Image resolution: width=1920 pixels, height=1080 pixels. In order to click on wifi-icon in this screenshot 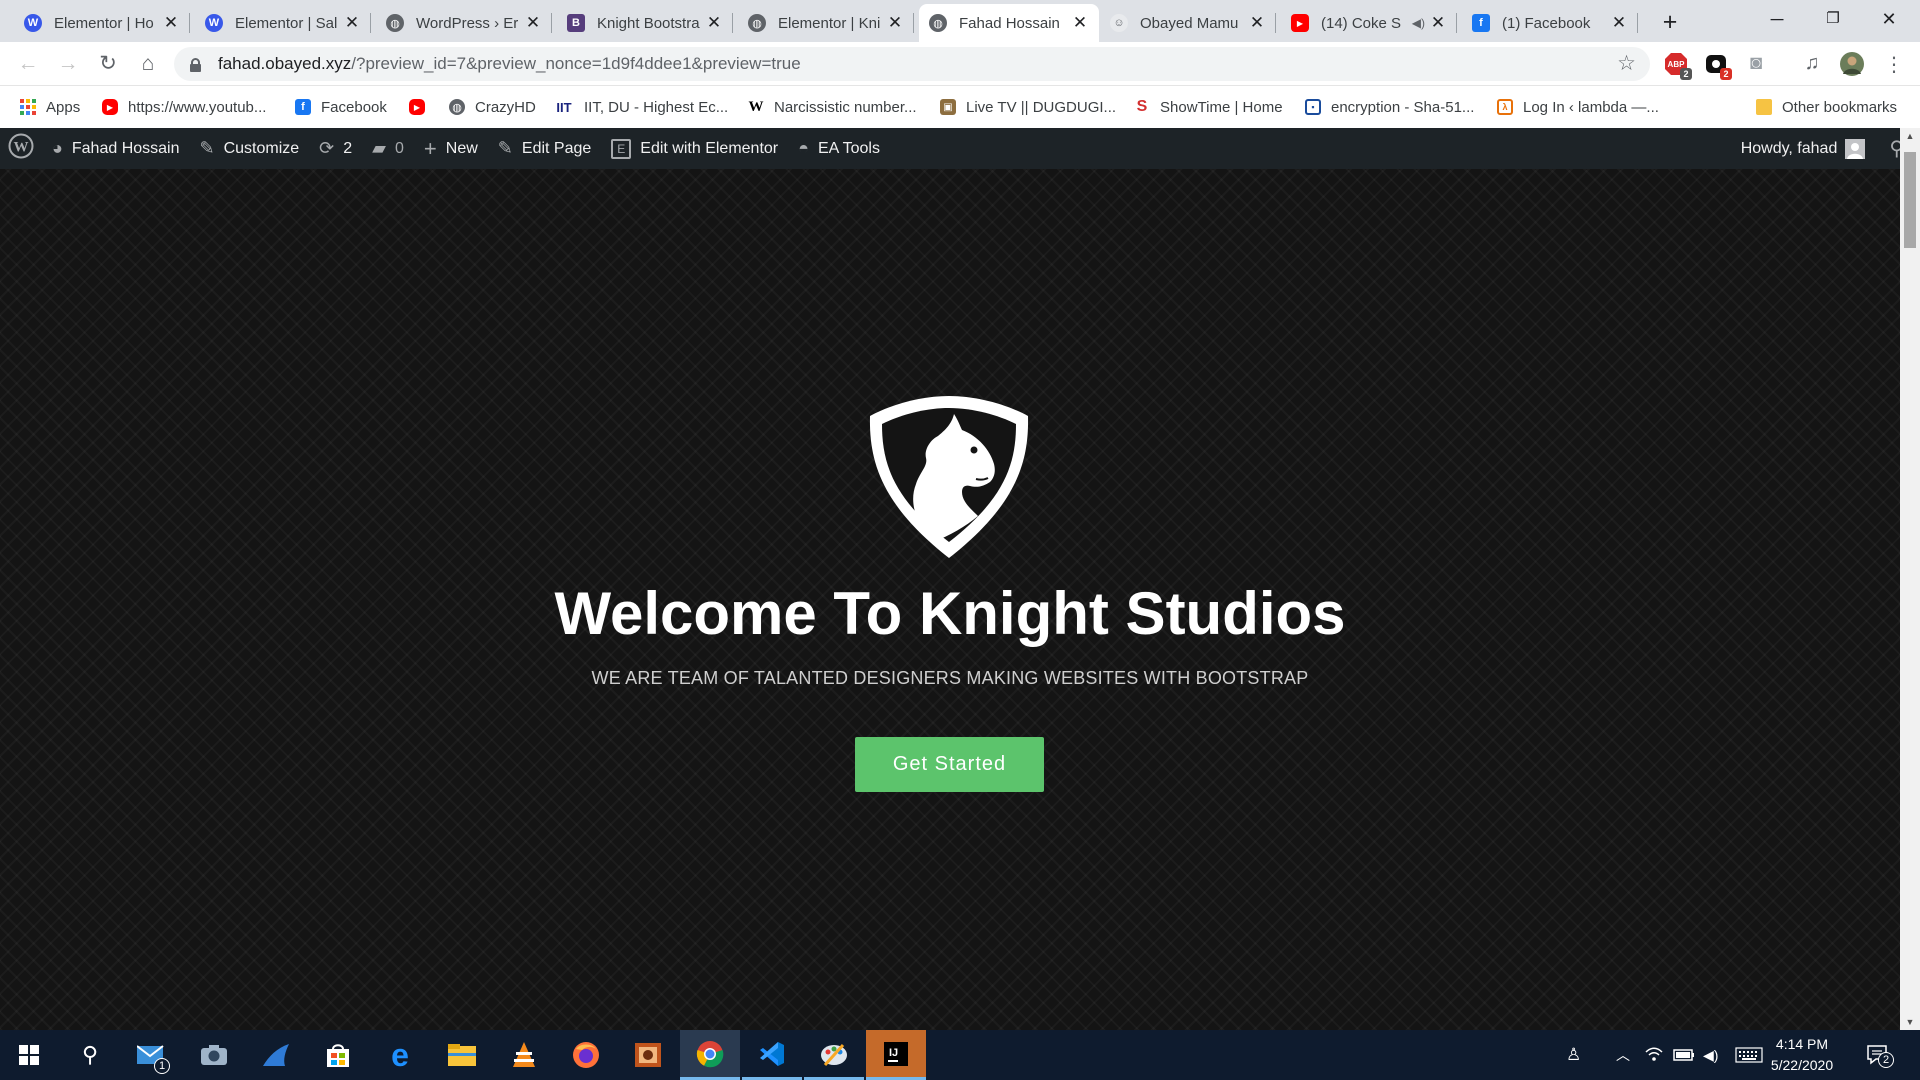, I will do `click(1654, 1055)`.